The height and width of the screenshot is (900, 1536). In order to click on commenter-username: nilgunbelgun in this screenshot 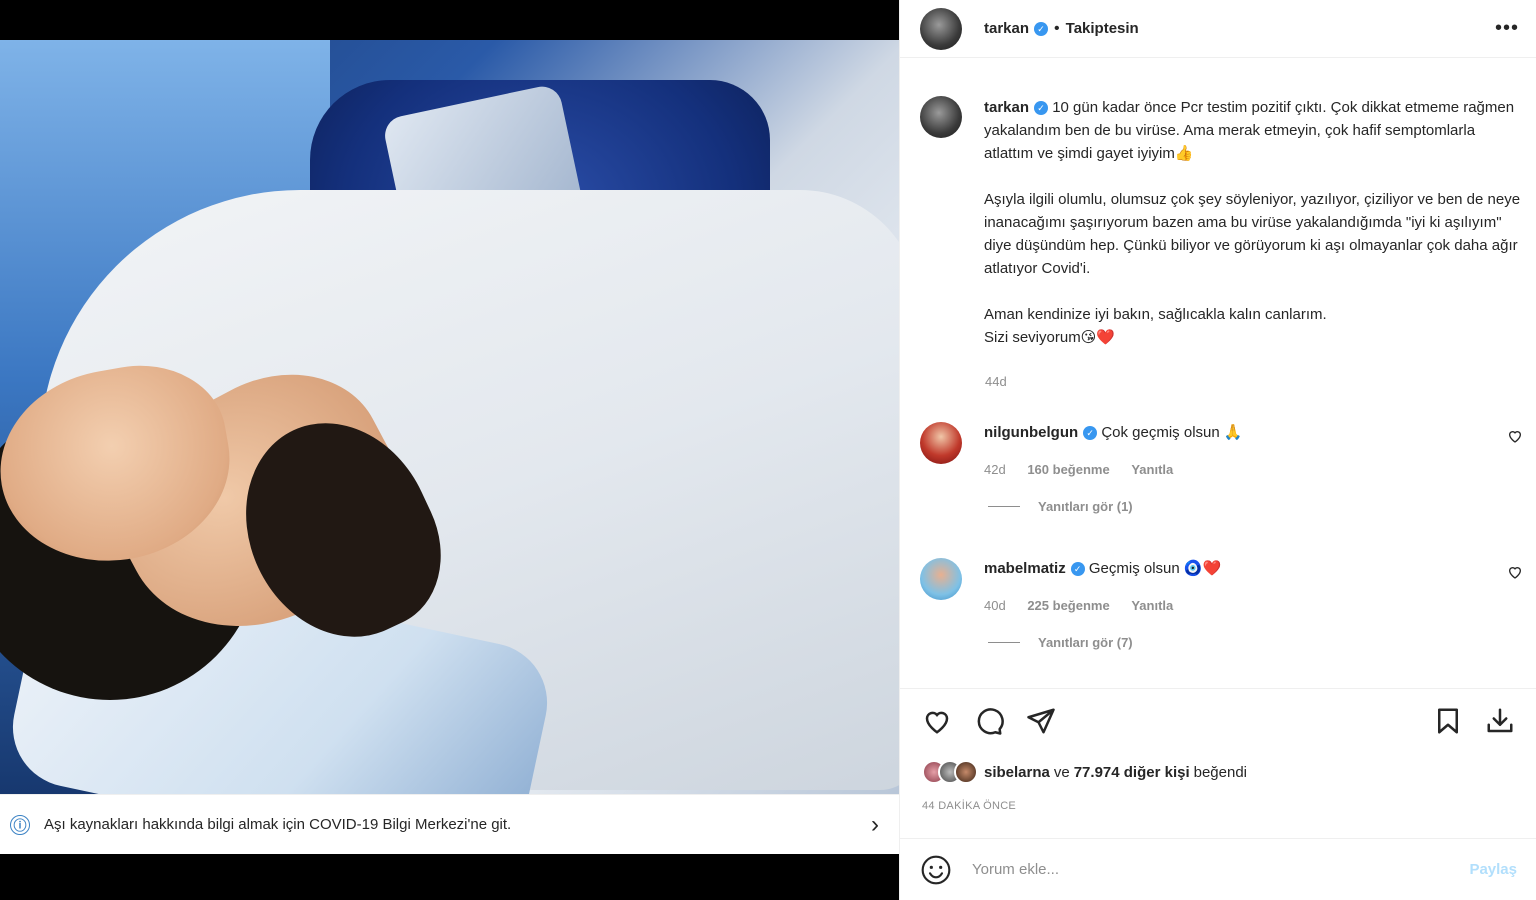, I will do `click(1031, 432)`.